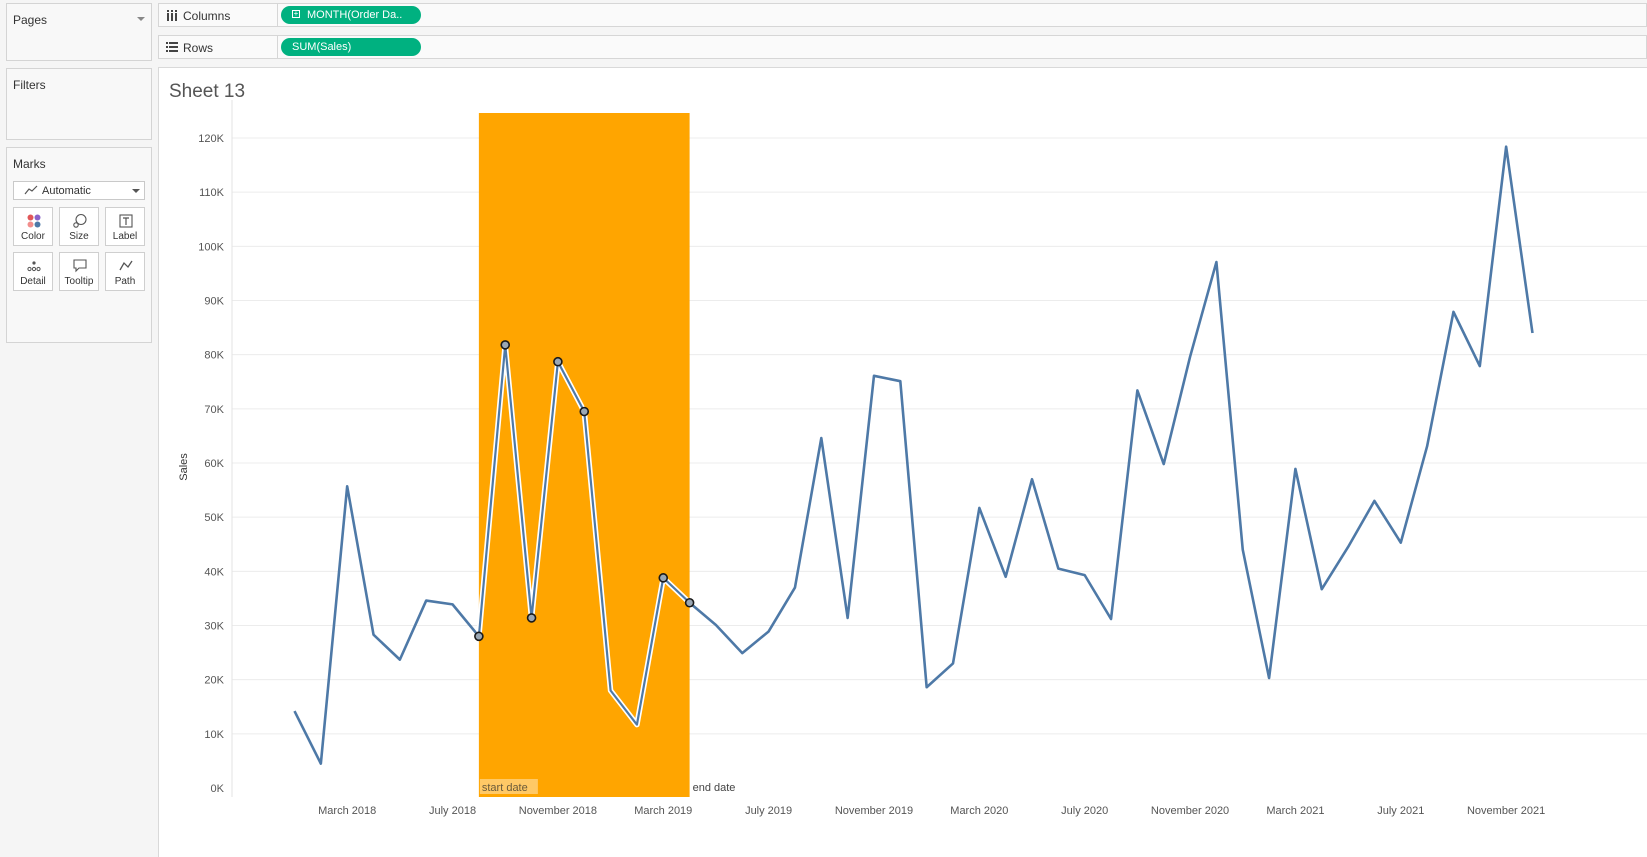 This screenshot has height=857, width=1647. I want to click on columns-shelf-name: Columns, so click(218, 15).